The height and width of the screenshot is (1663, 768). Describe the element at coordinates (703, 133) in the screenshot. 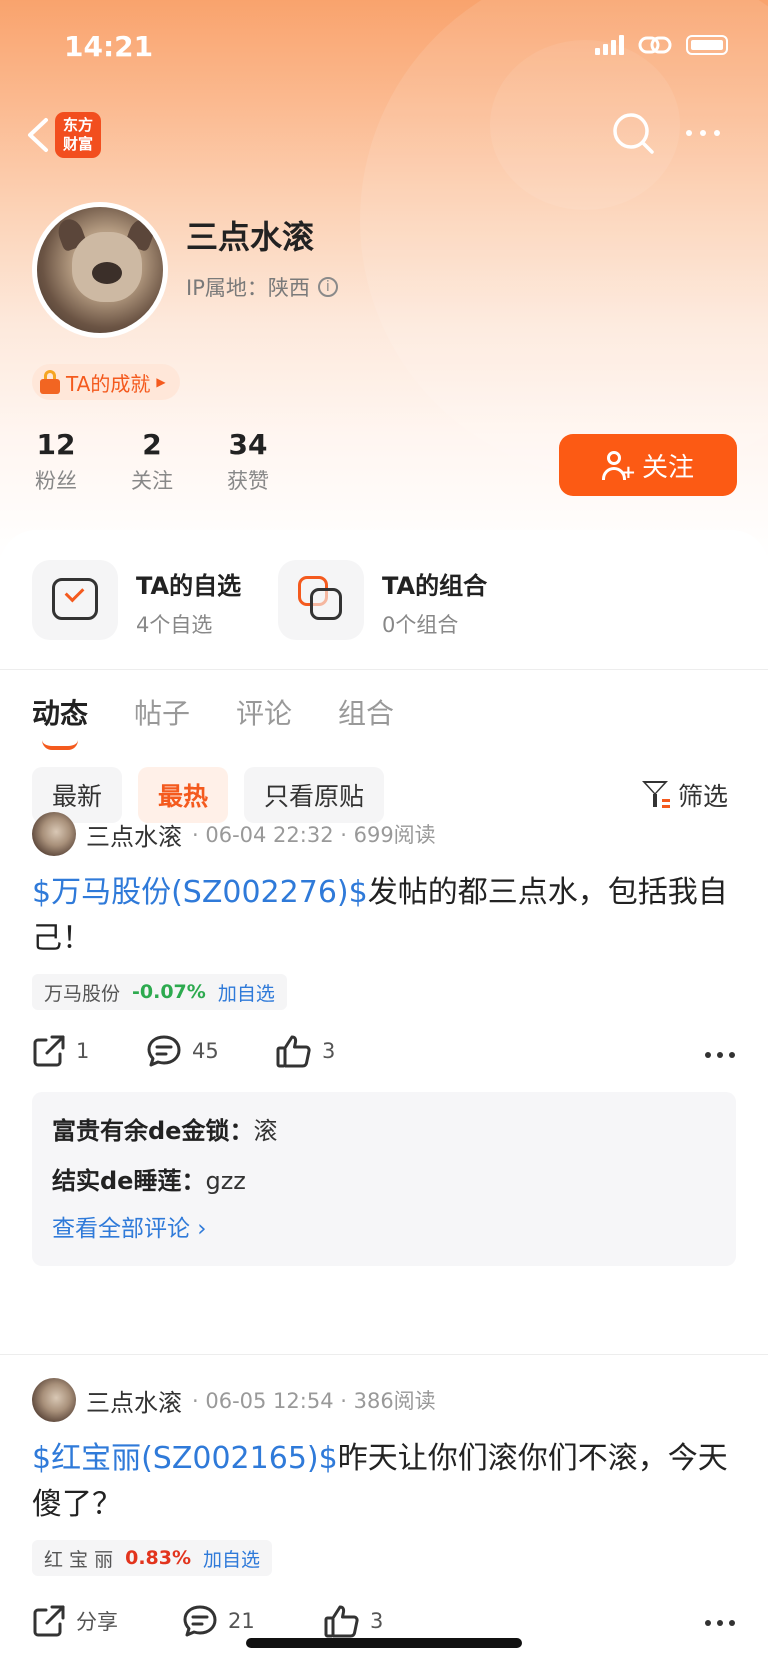

I see `more-options-icon` at that location.